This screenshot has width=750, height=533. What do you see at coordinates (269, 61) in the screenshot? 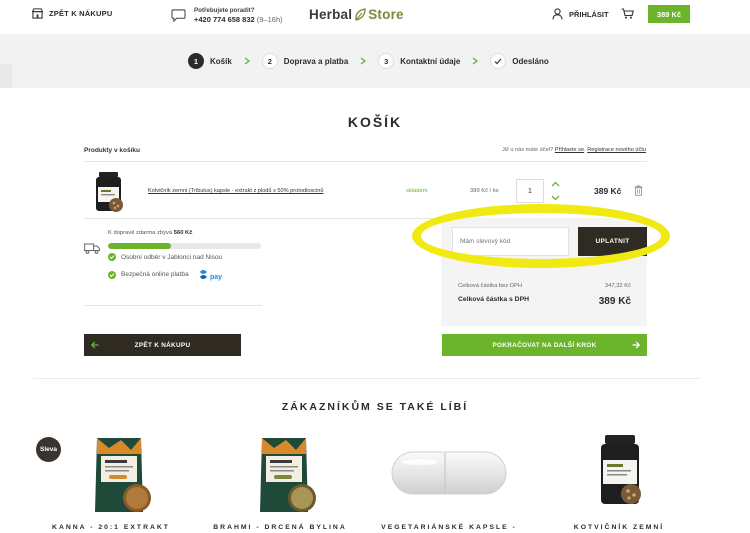
I see `step-number: 2` at bounding box center [269, 61].